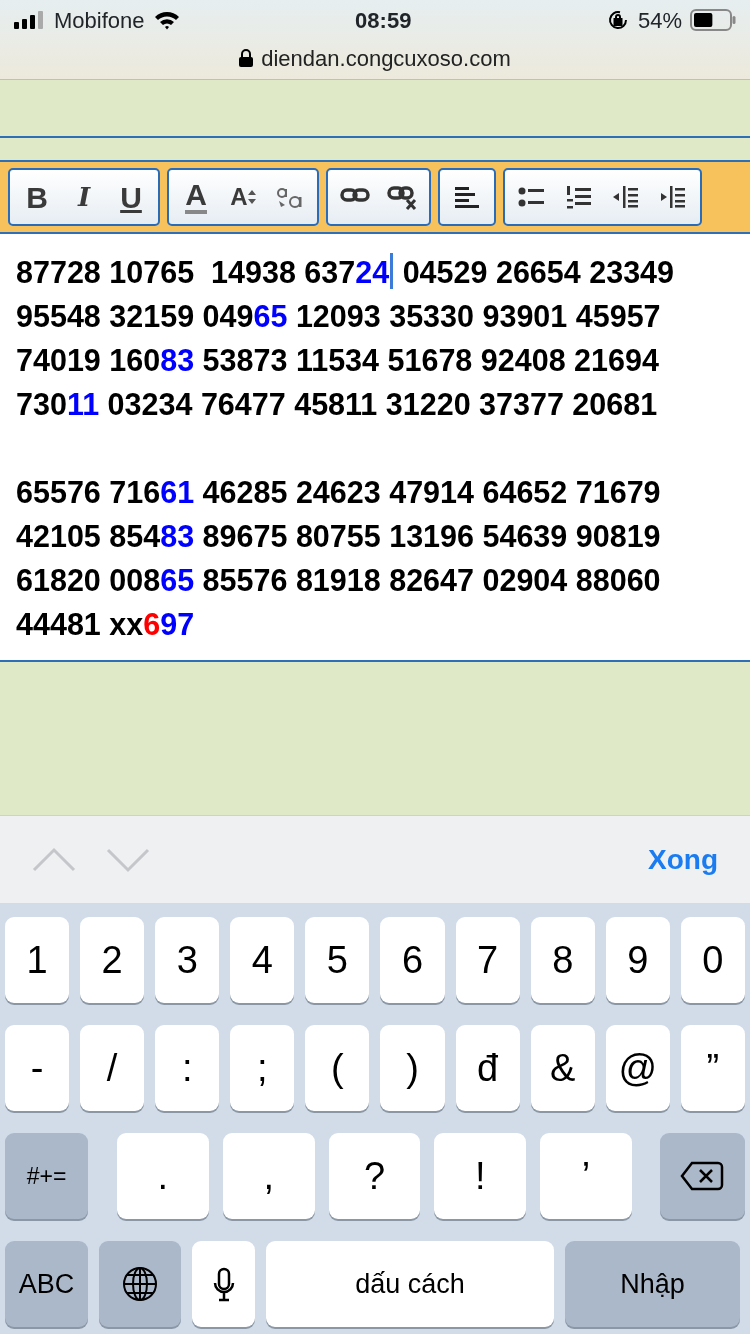 The image size is (750, 1334). I want to click on keyboard-key: @, so click(637, 1068).